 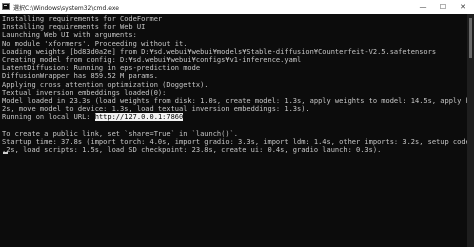 I want to click on title-bar: 選択C:\Windows\system32\cmd.exe — ☐ ✕, so click(x=237, y=7).